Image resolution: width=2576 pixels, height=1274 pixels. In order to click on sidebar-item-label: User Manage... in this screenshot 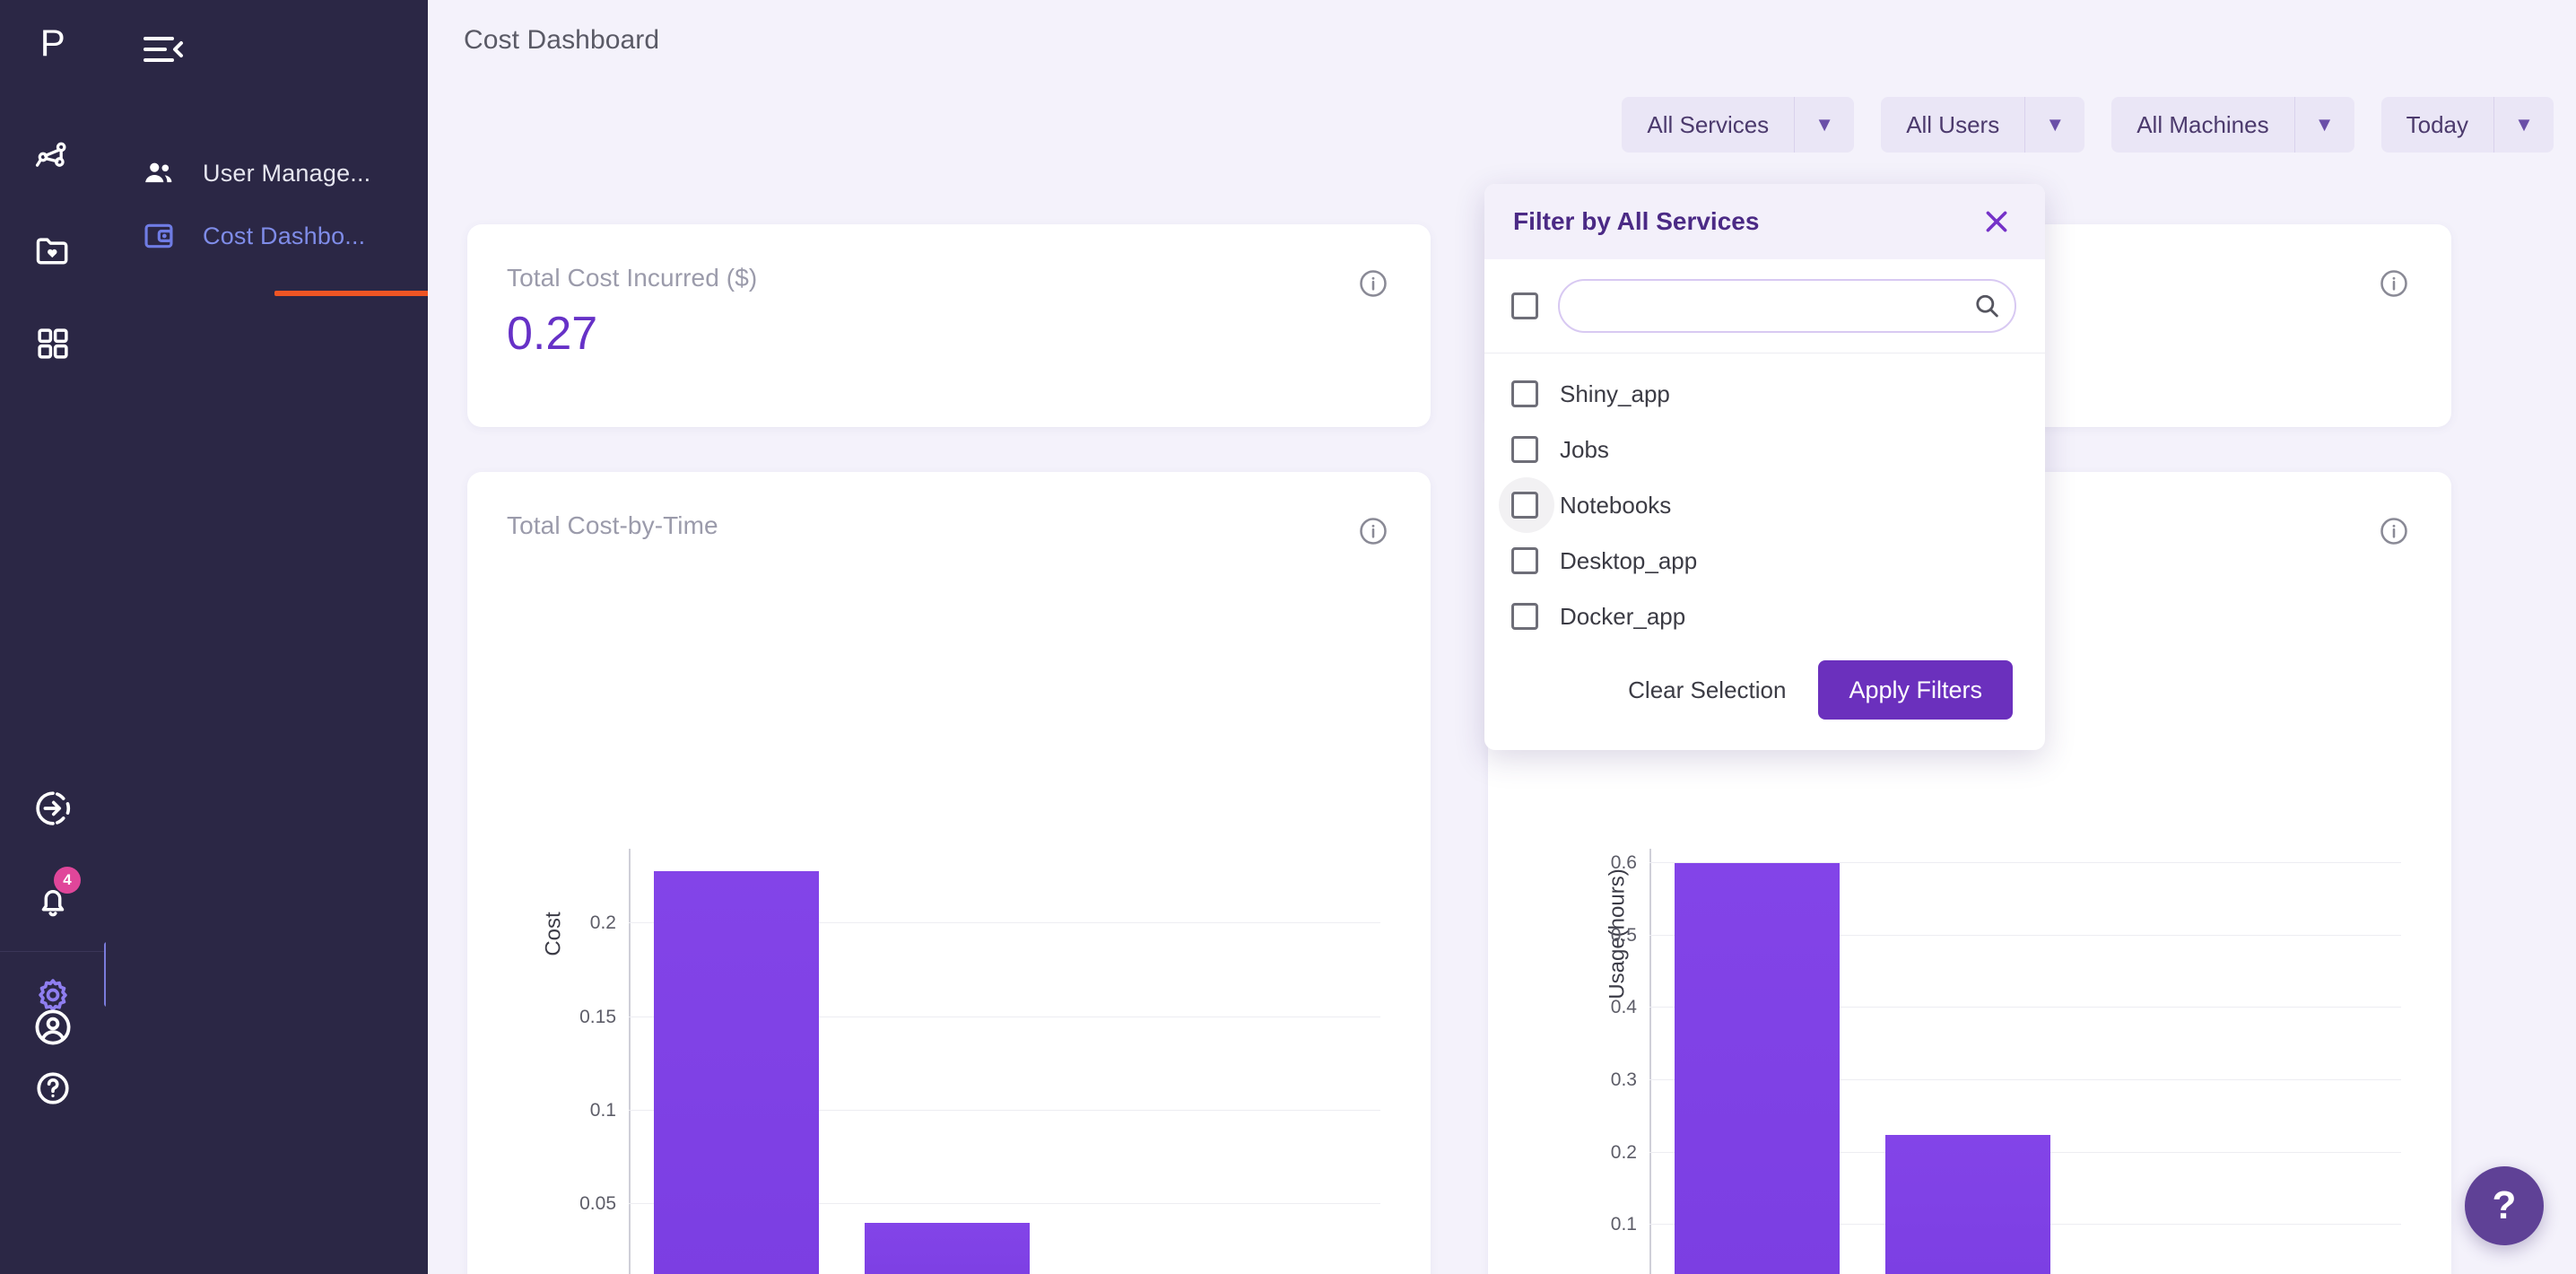, I will do `click(287, 173)`.